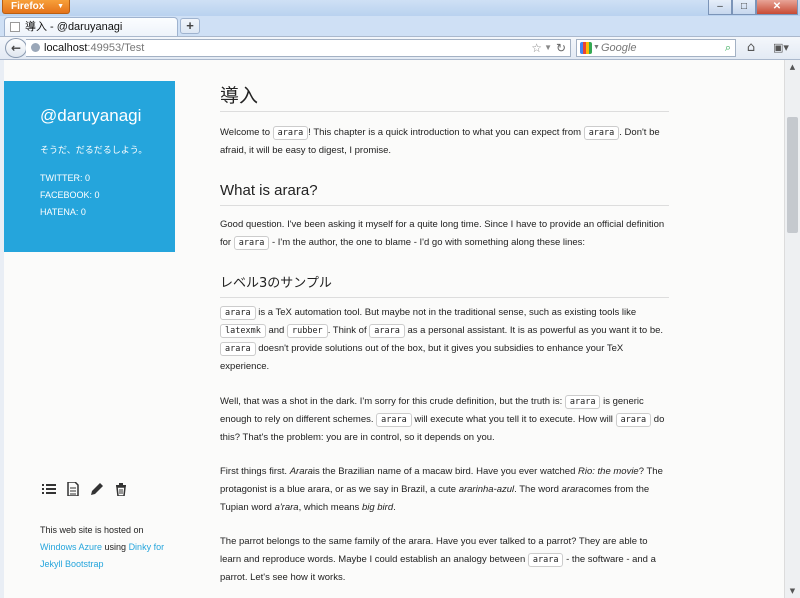 This screenshot has height=598, width=800. I want to click on emphasis: arara, so click(572, 489).